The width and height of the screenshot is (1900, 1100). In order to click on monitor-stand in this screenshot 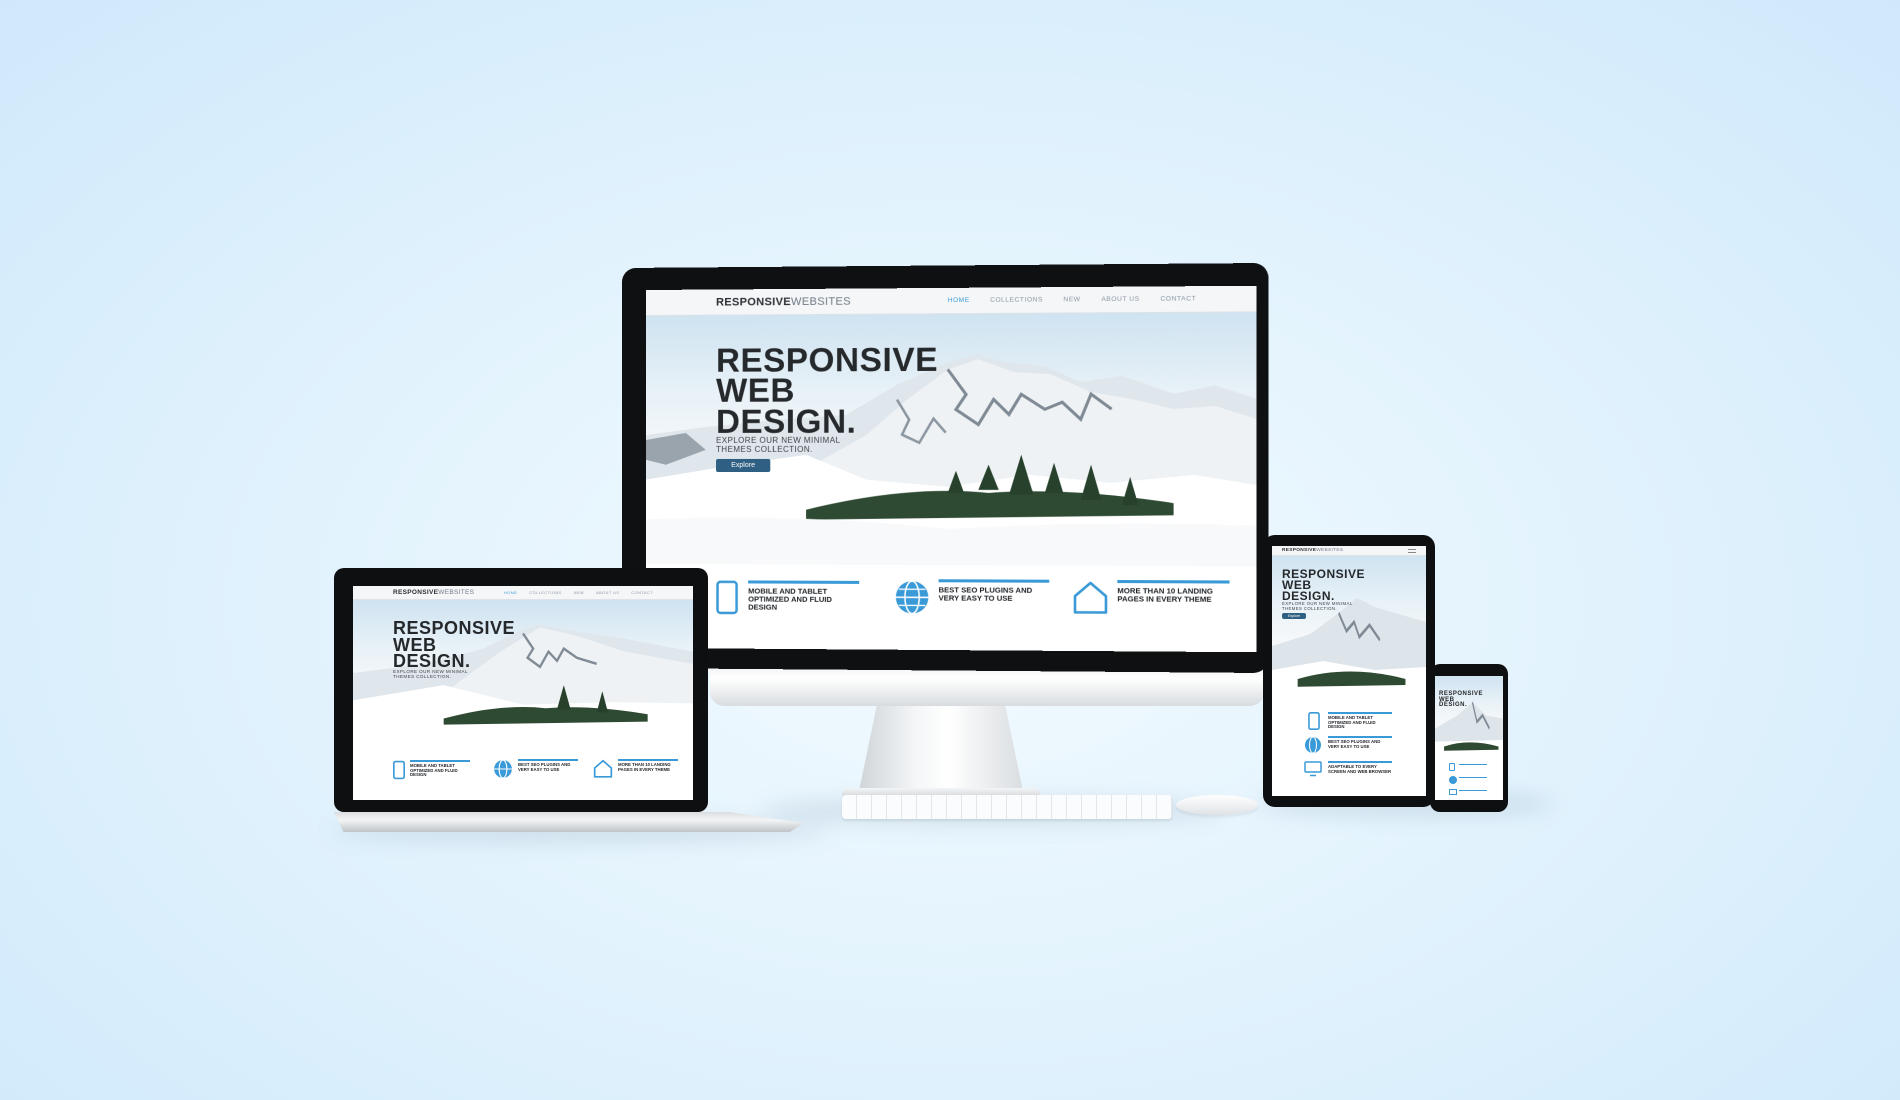, I will do `click(941, 748)`.